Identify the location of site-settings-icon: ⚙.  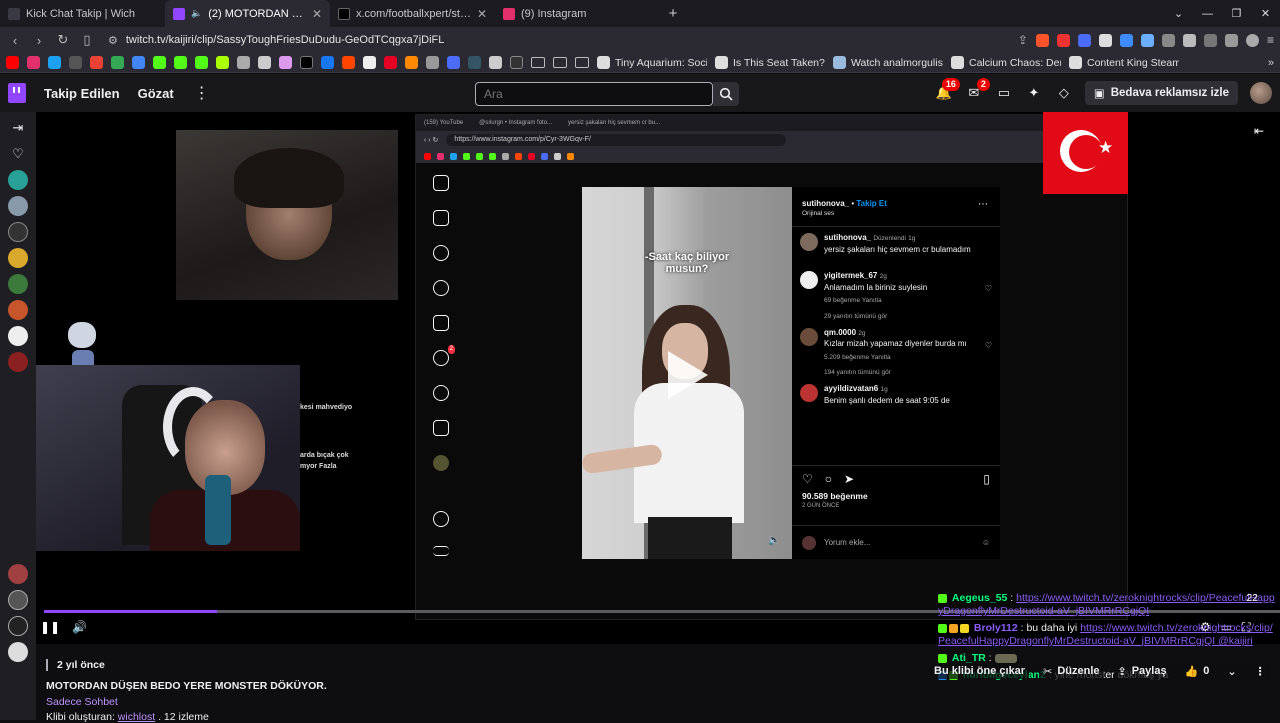
(113, 40).